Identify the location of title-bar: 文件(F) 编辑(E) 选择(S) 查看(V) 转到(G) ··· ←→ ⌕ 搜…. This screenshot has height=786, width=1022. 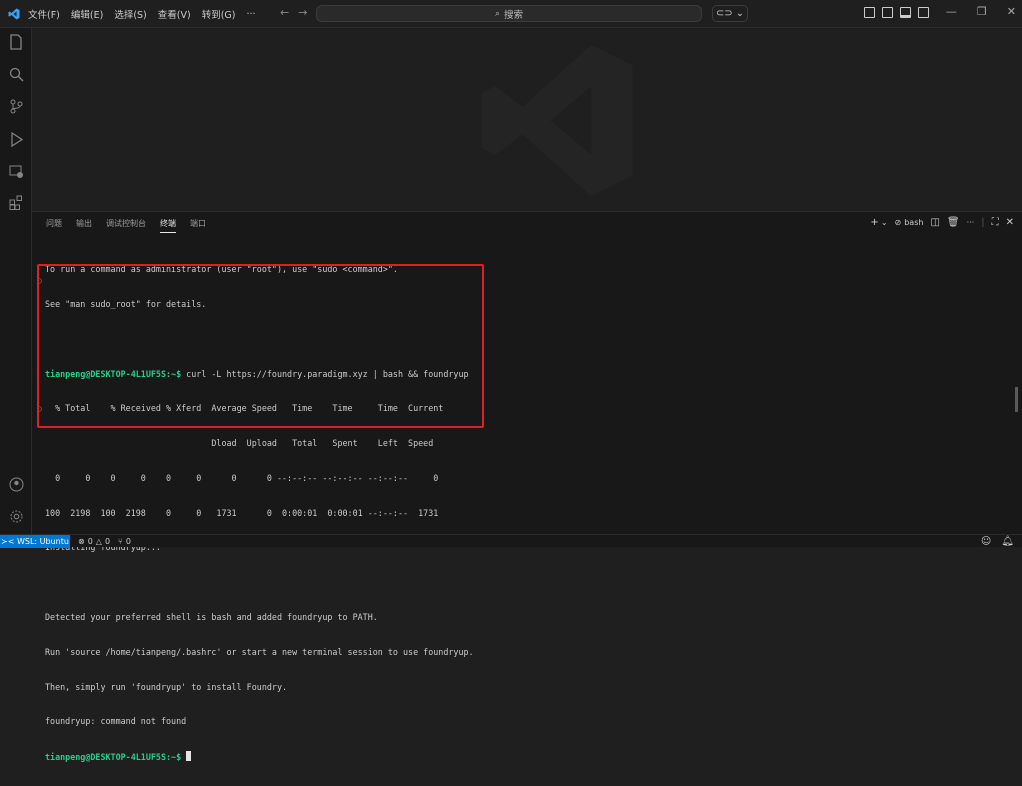
(511, 14).